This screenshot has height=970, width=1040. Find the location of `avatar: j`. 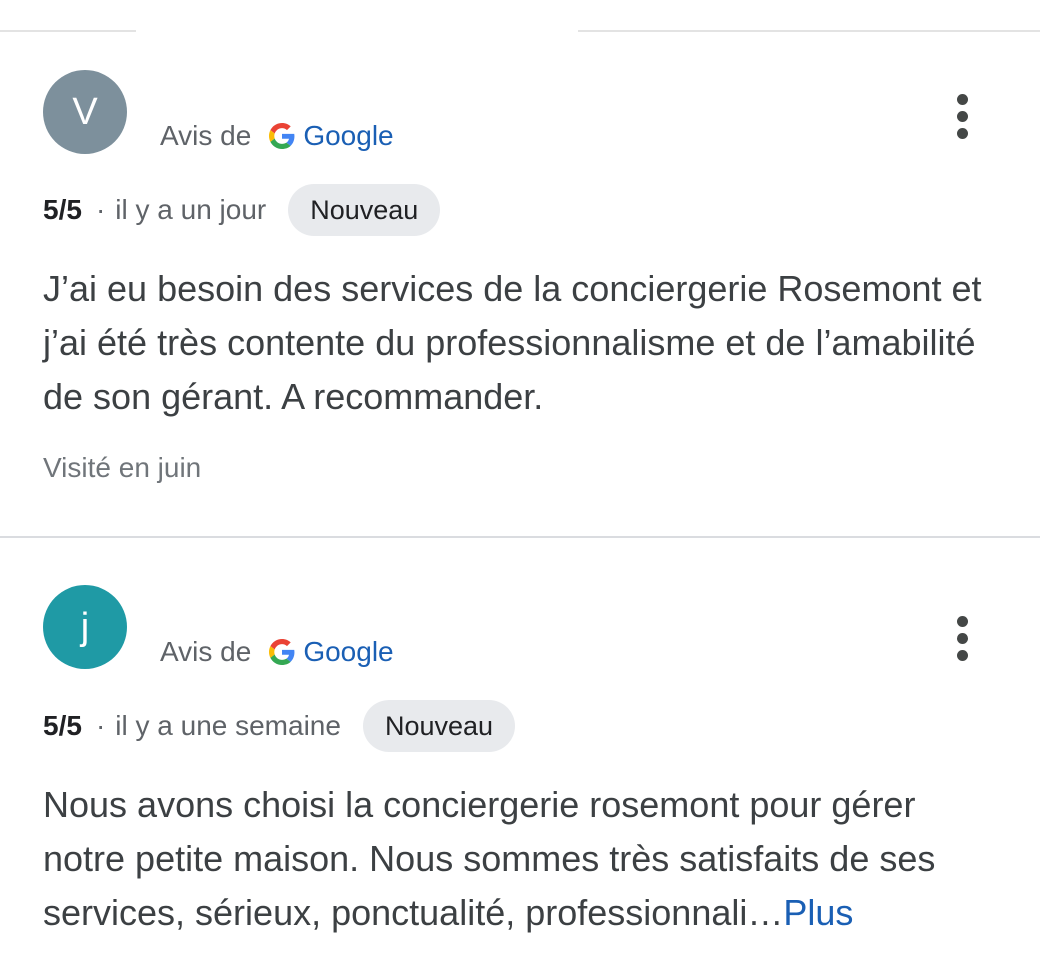

avatar: j is located at coordinates (85, 627).